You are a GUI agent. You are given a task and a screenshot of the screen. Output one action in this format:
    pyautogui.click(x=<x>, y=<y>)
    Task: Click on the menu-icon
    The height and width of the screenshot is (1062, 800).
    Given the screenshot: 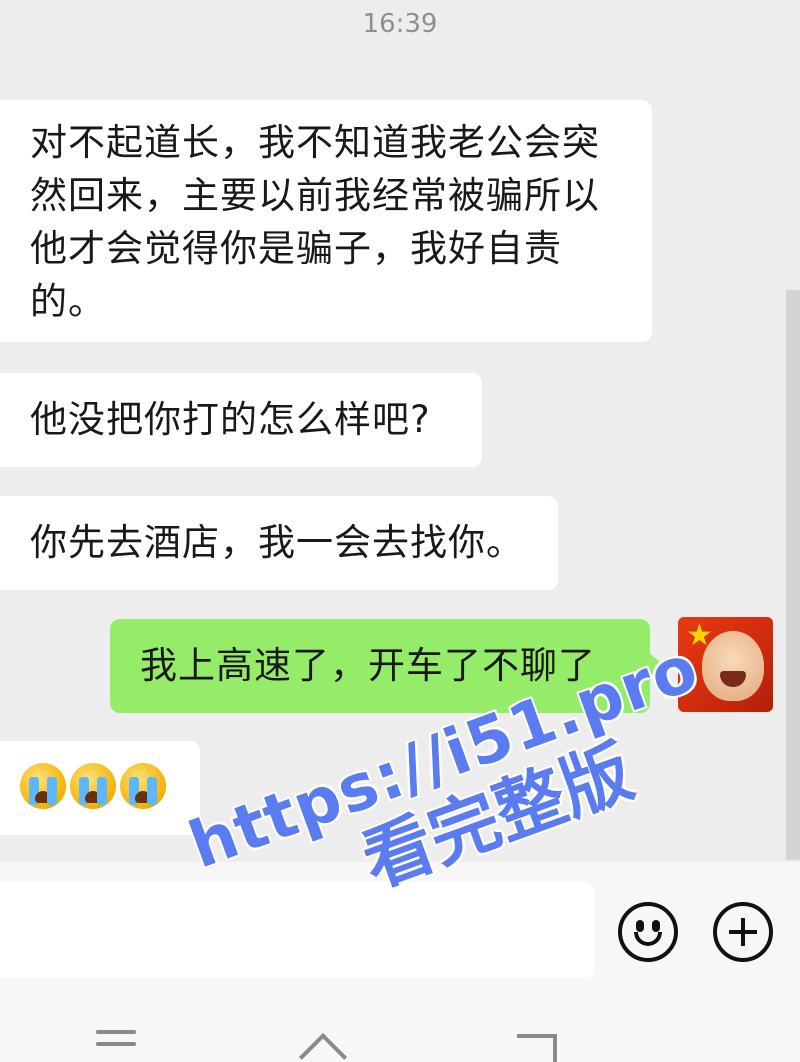 What is the action you would take?
    pyautogui.click(x=116, y=1042)
    